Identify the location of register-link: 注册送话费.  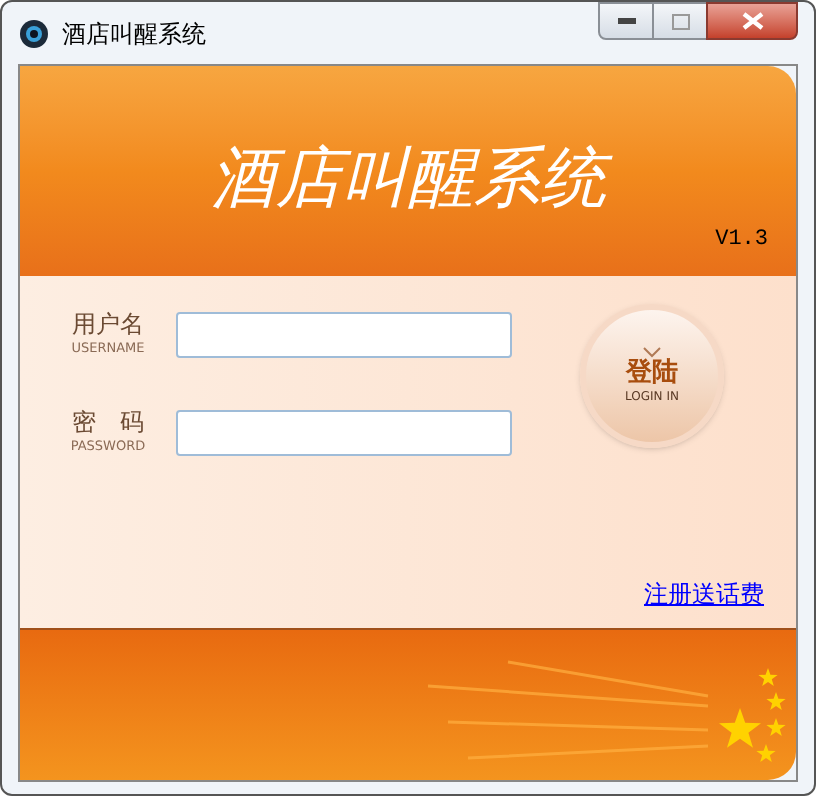
(704, 594).